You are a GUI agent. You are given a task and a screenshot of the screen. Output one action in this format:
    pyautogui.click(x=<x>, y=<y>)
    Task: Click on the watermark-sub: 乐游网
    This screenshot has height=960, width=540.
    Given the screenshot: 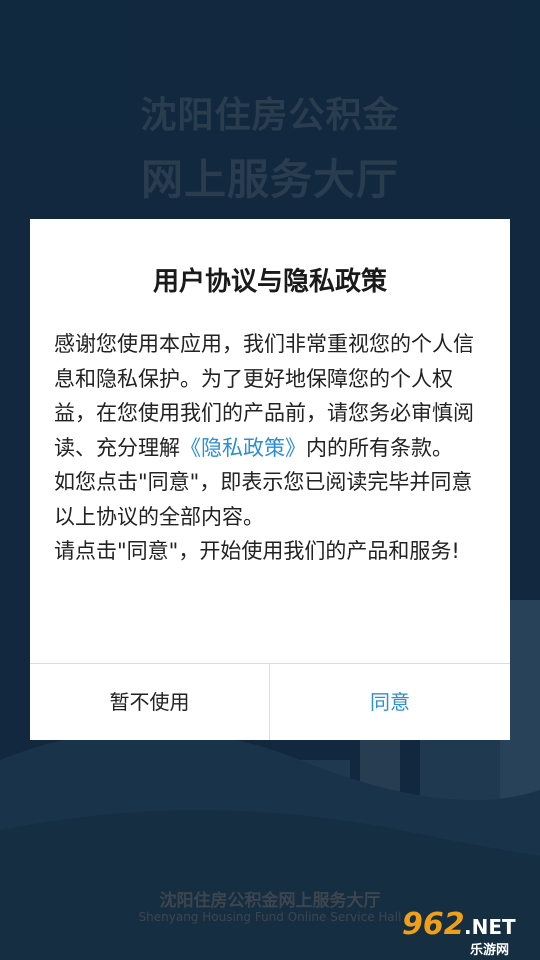 What is the action you would take?
    pyautogui.click(x=490, y=950)
    